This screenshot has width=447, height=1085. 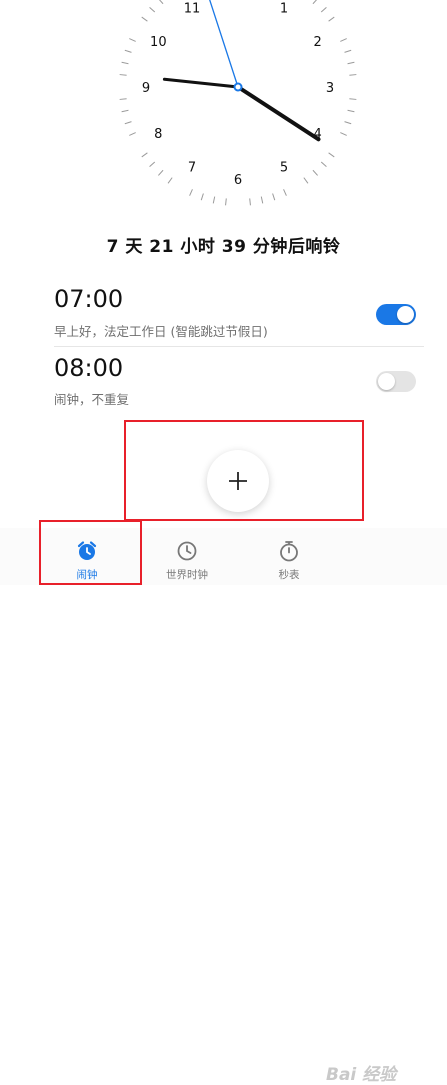 I want to click on clock-numeral: 1, so click(x=284, y=8).